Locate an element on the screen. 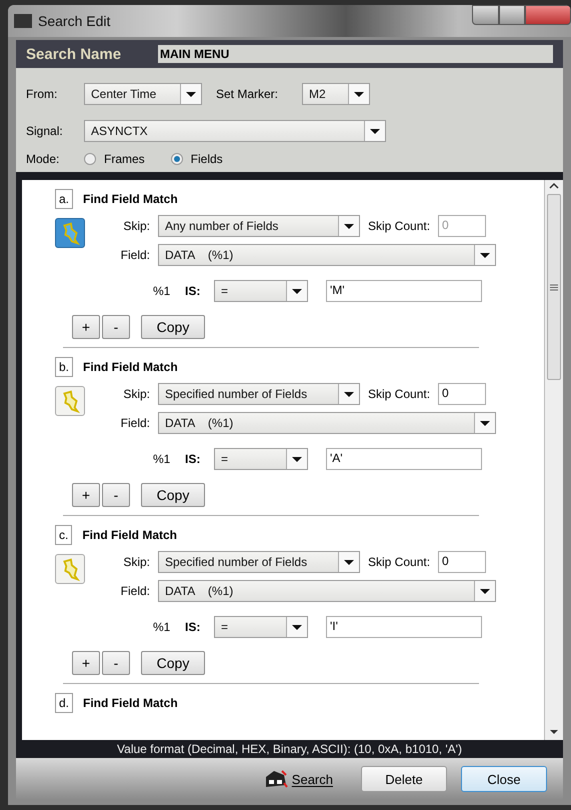  scroll-up-icon is located at coordinates (554, 186).